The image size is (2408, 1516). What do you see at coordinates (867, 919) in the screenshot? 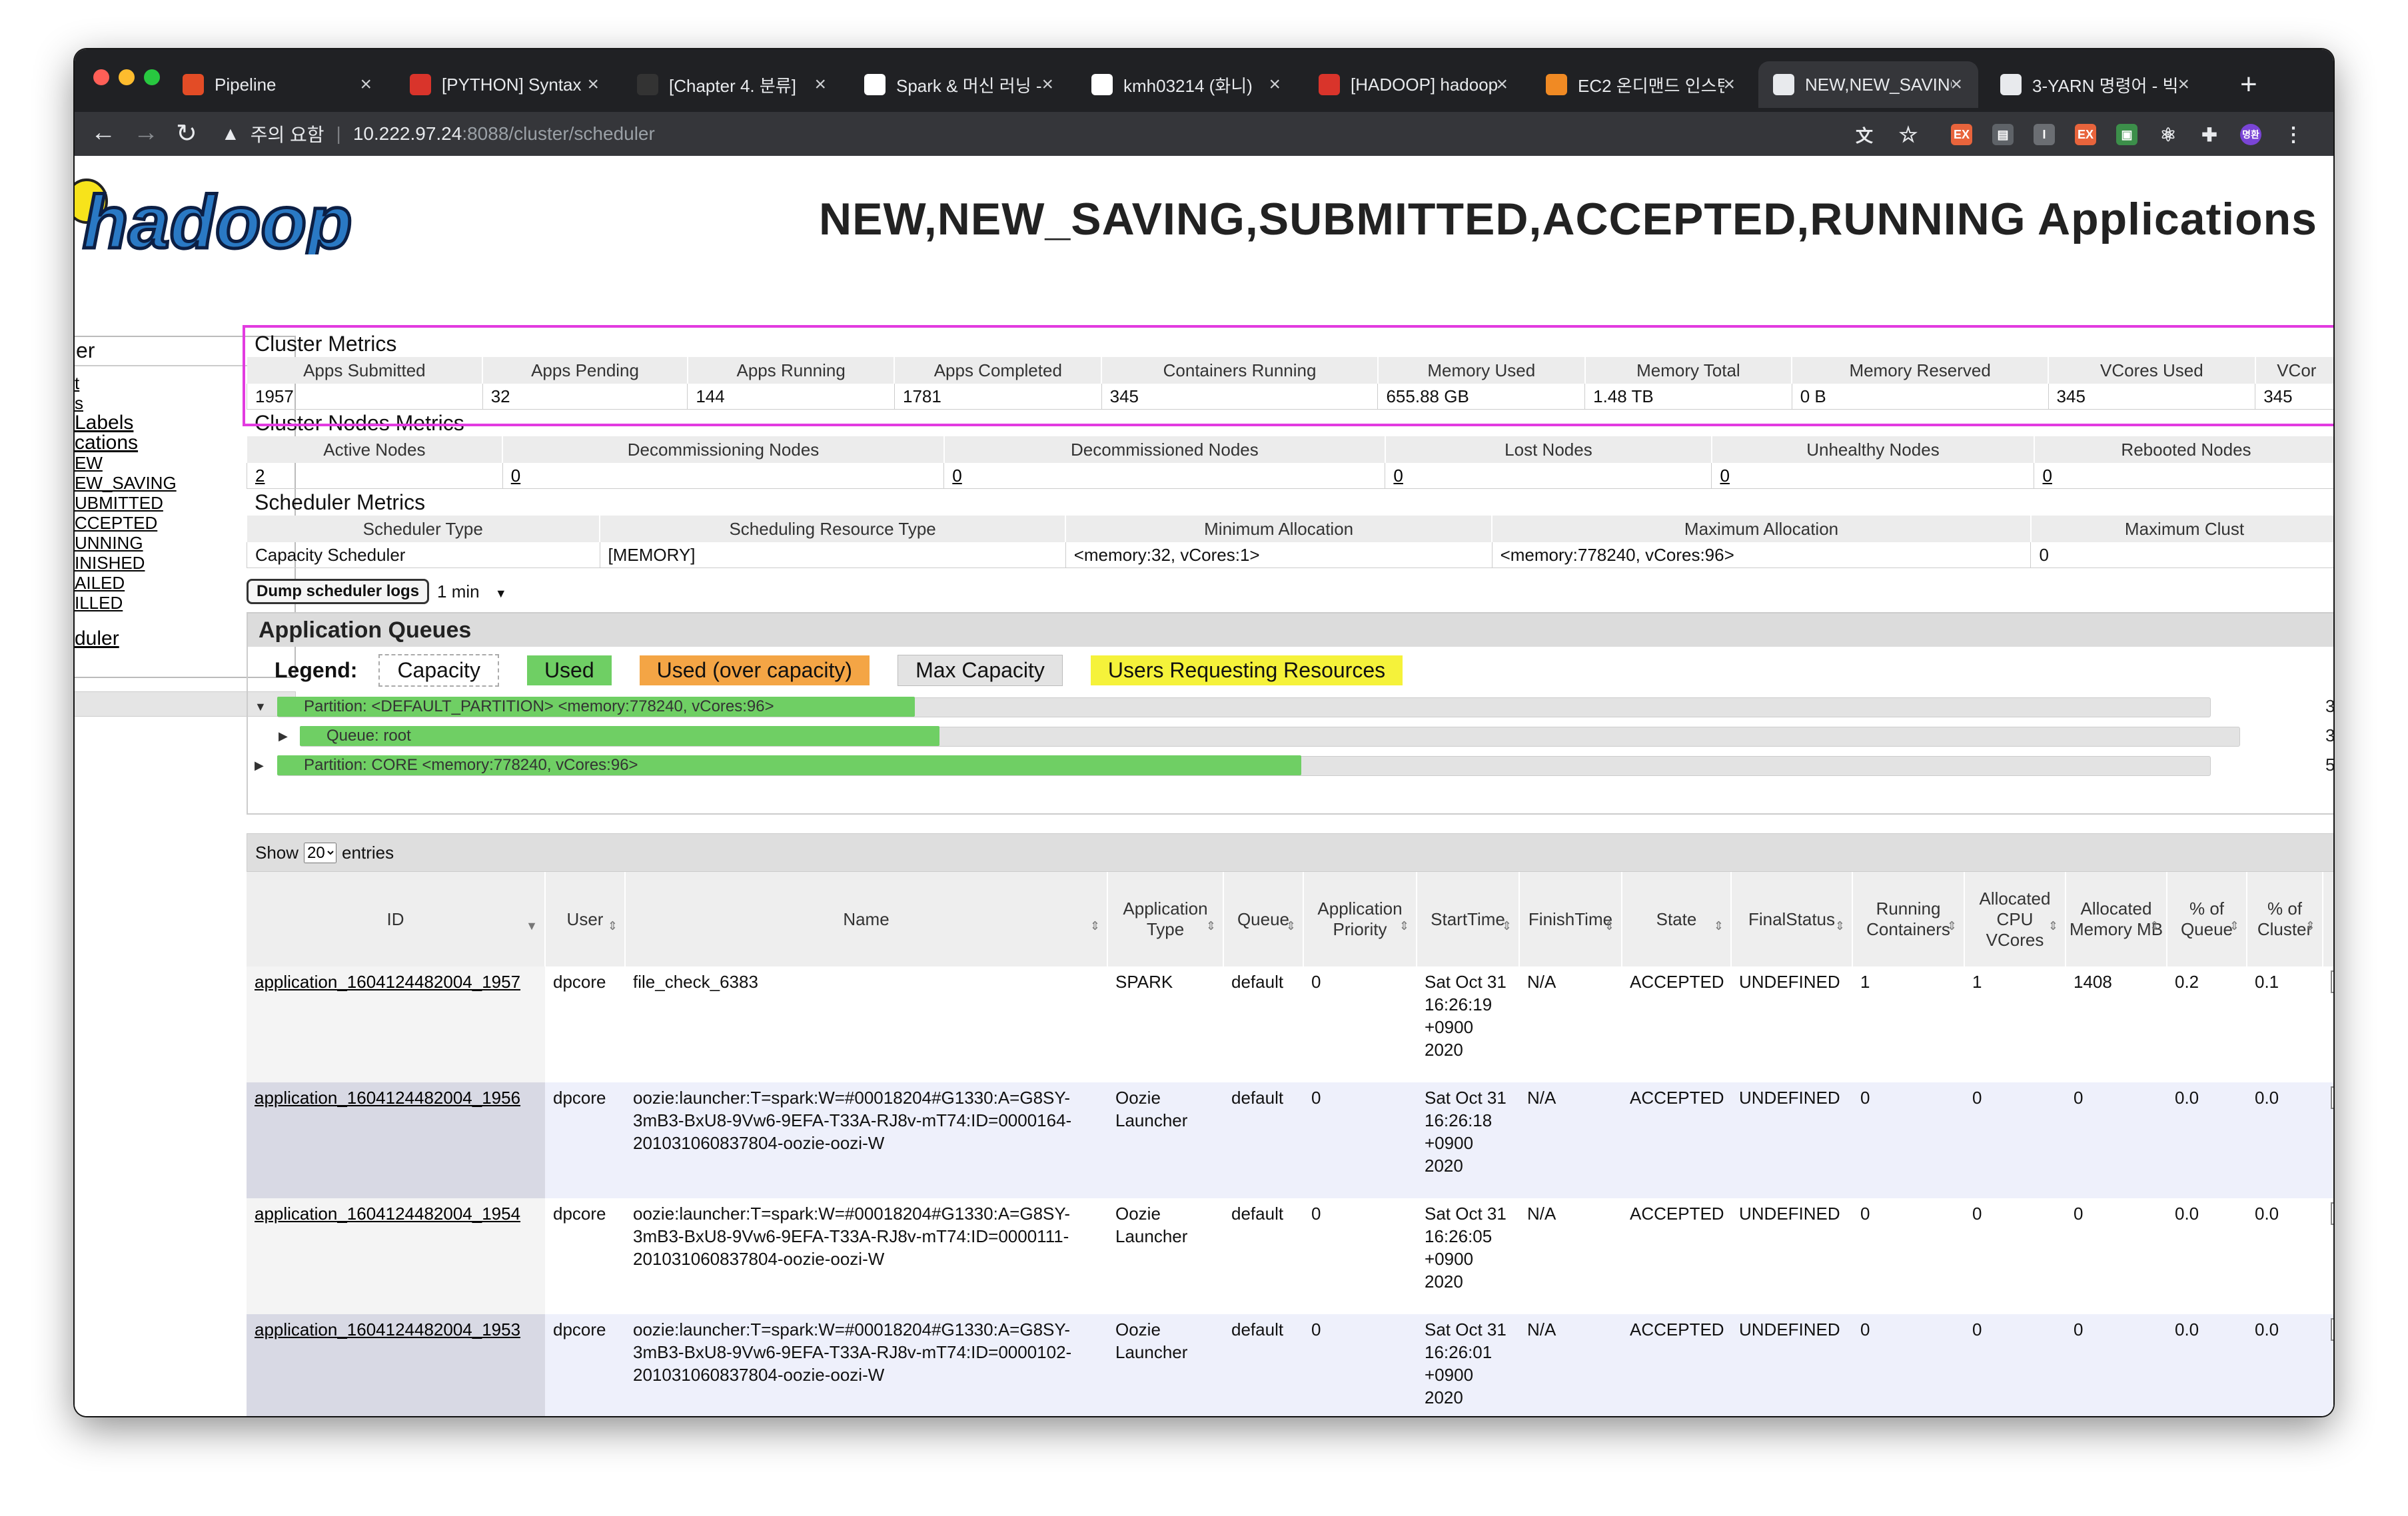
I see `column-header: Name ⇕` at bounding box center [867, 919].